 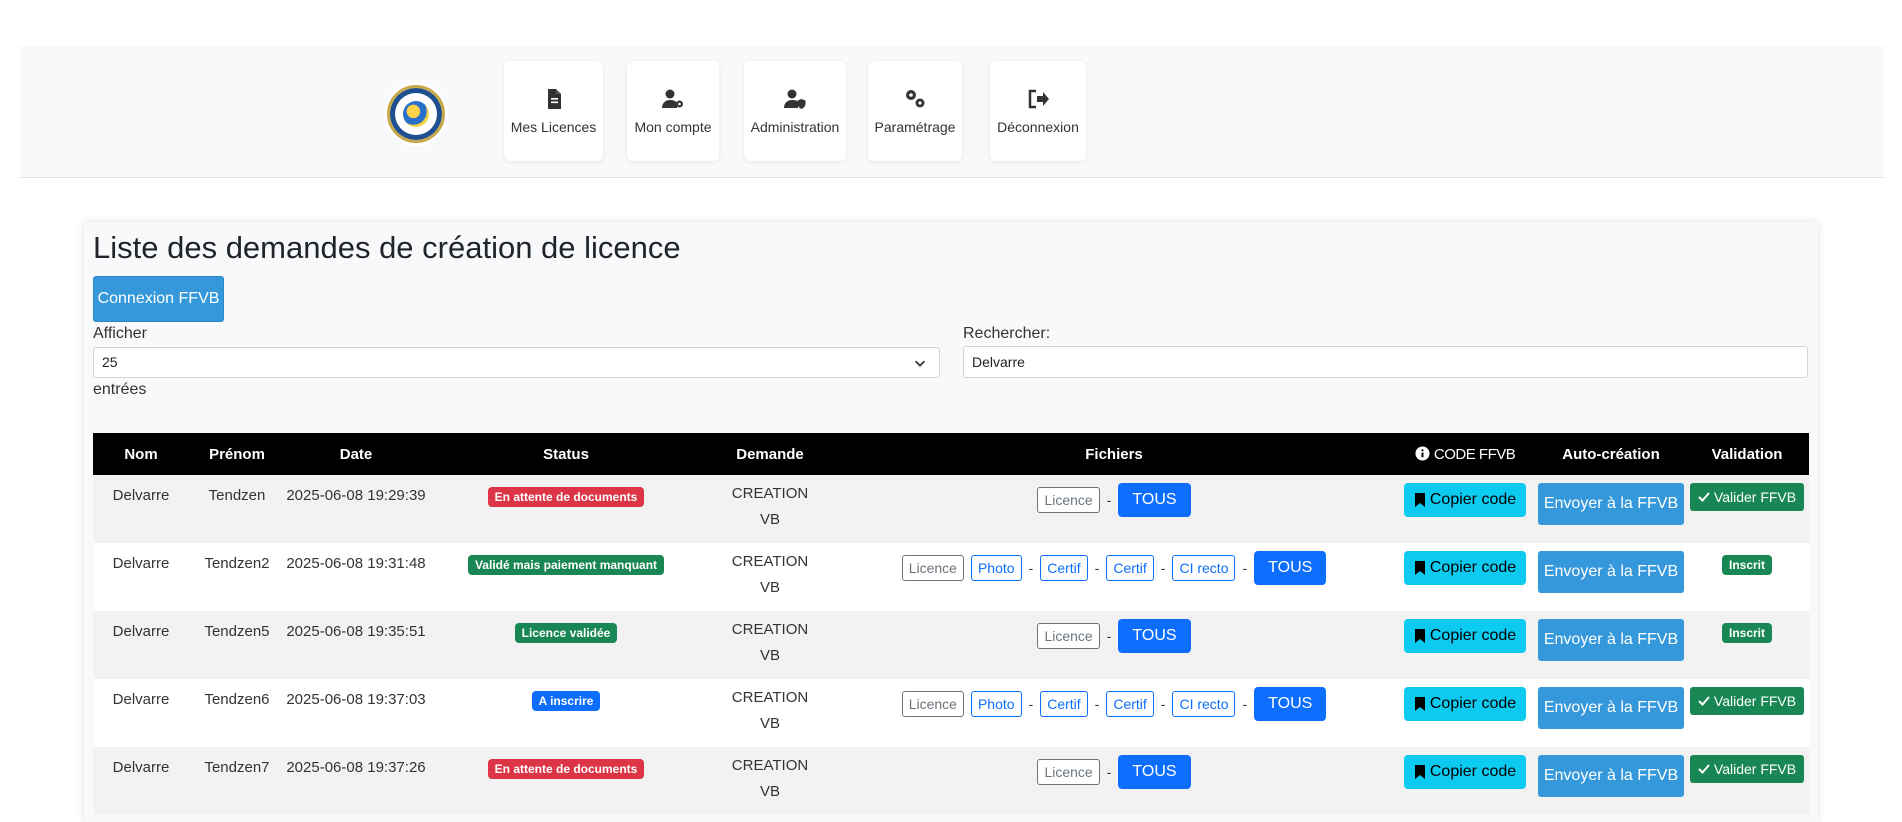 What do you see at coordinates (120, 333) in the screenshot?
I see `show-entries-label: Afficher` at bounding box center [120, 333].